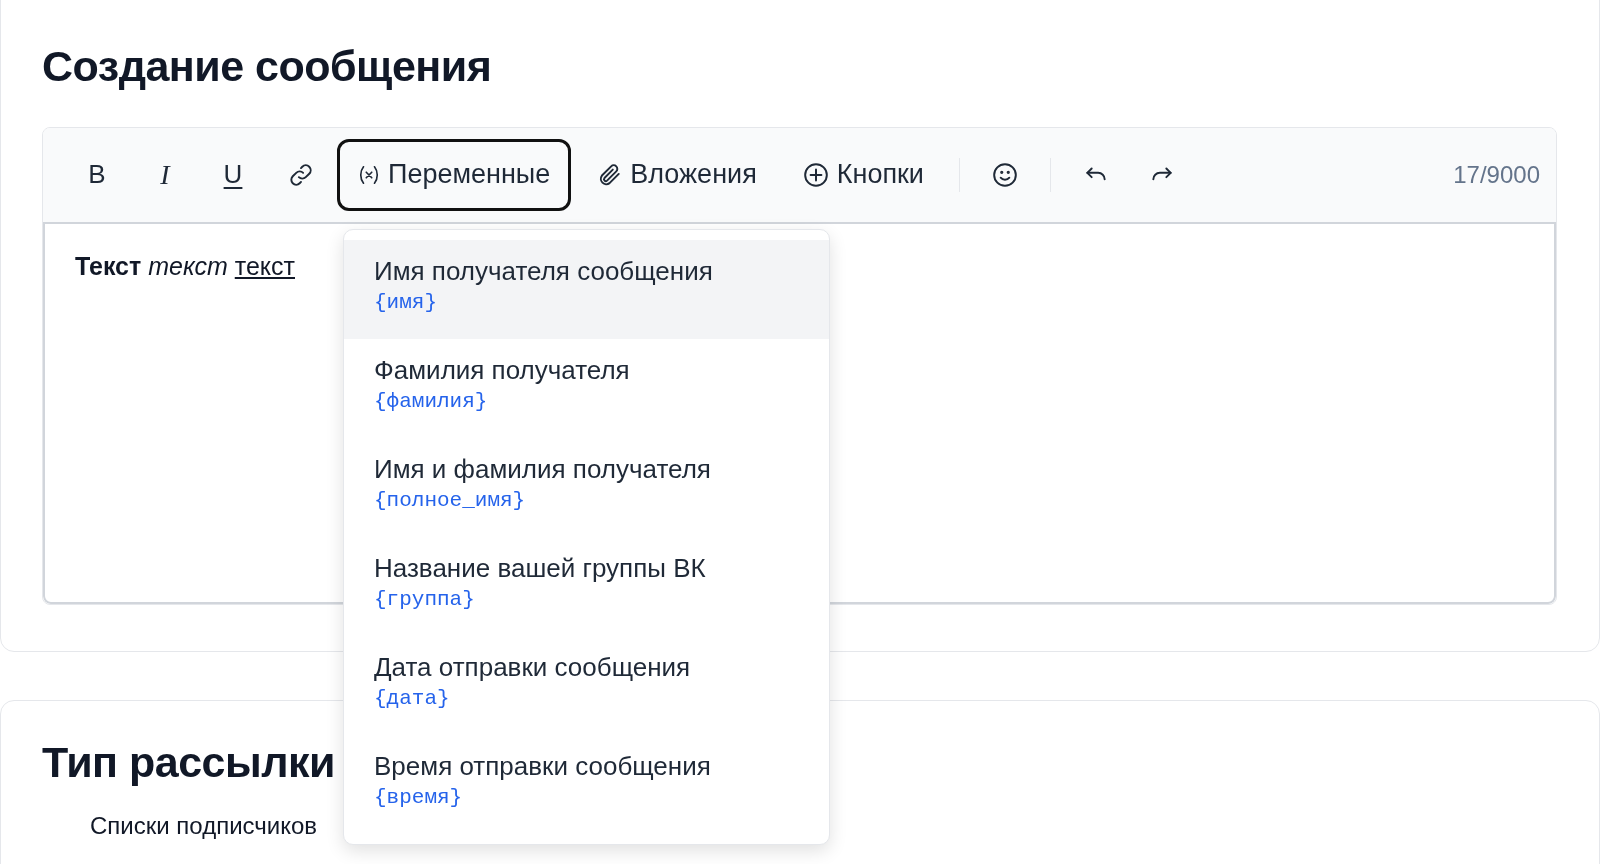 Image resolution: width=1600 pixels, height=864 pixels. I want to click on toolbar-button: Переменные, so click(454, 174).